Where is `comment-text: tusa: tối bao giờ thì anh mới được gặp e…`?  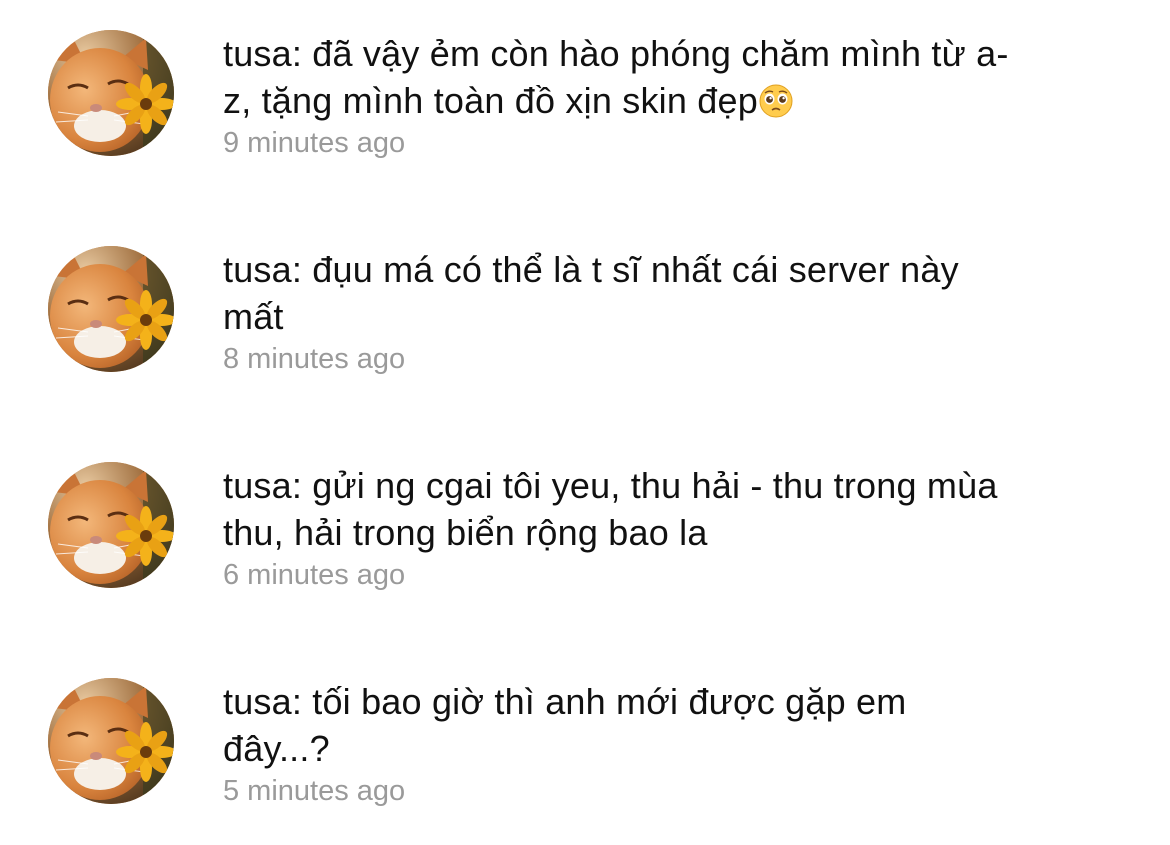 comment-text: tusa: tối bao giờ thì anh mới được gặp e… is located at coordinates (565, 725).